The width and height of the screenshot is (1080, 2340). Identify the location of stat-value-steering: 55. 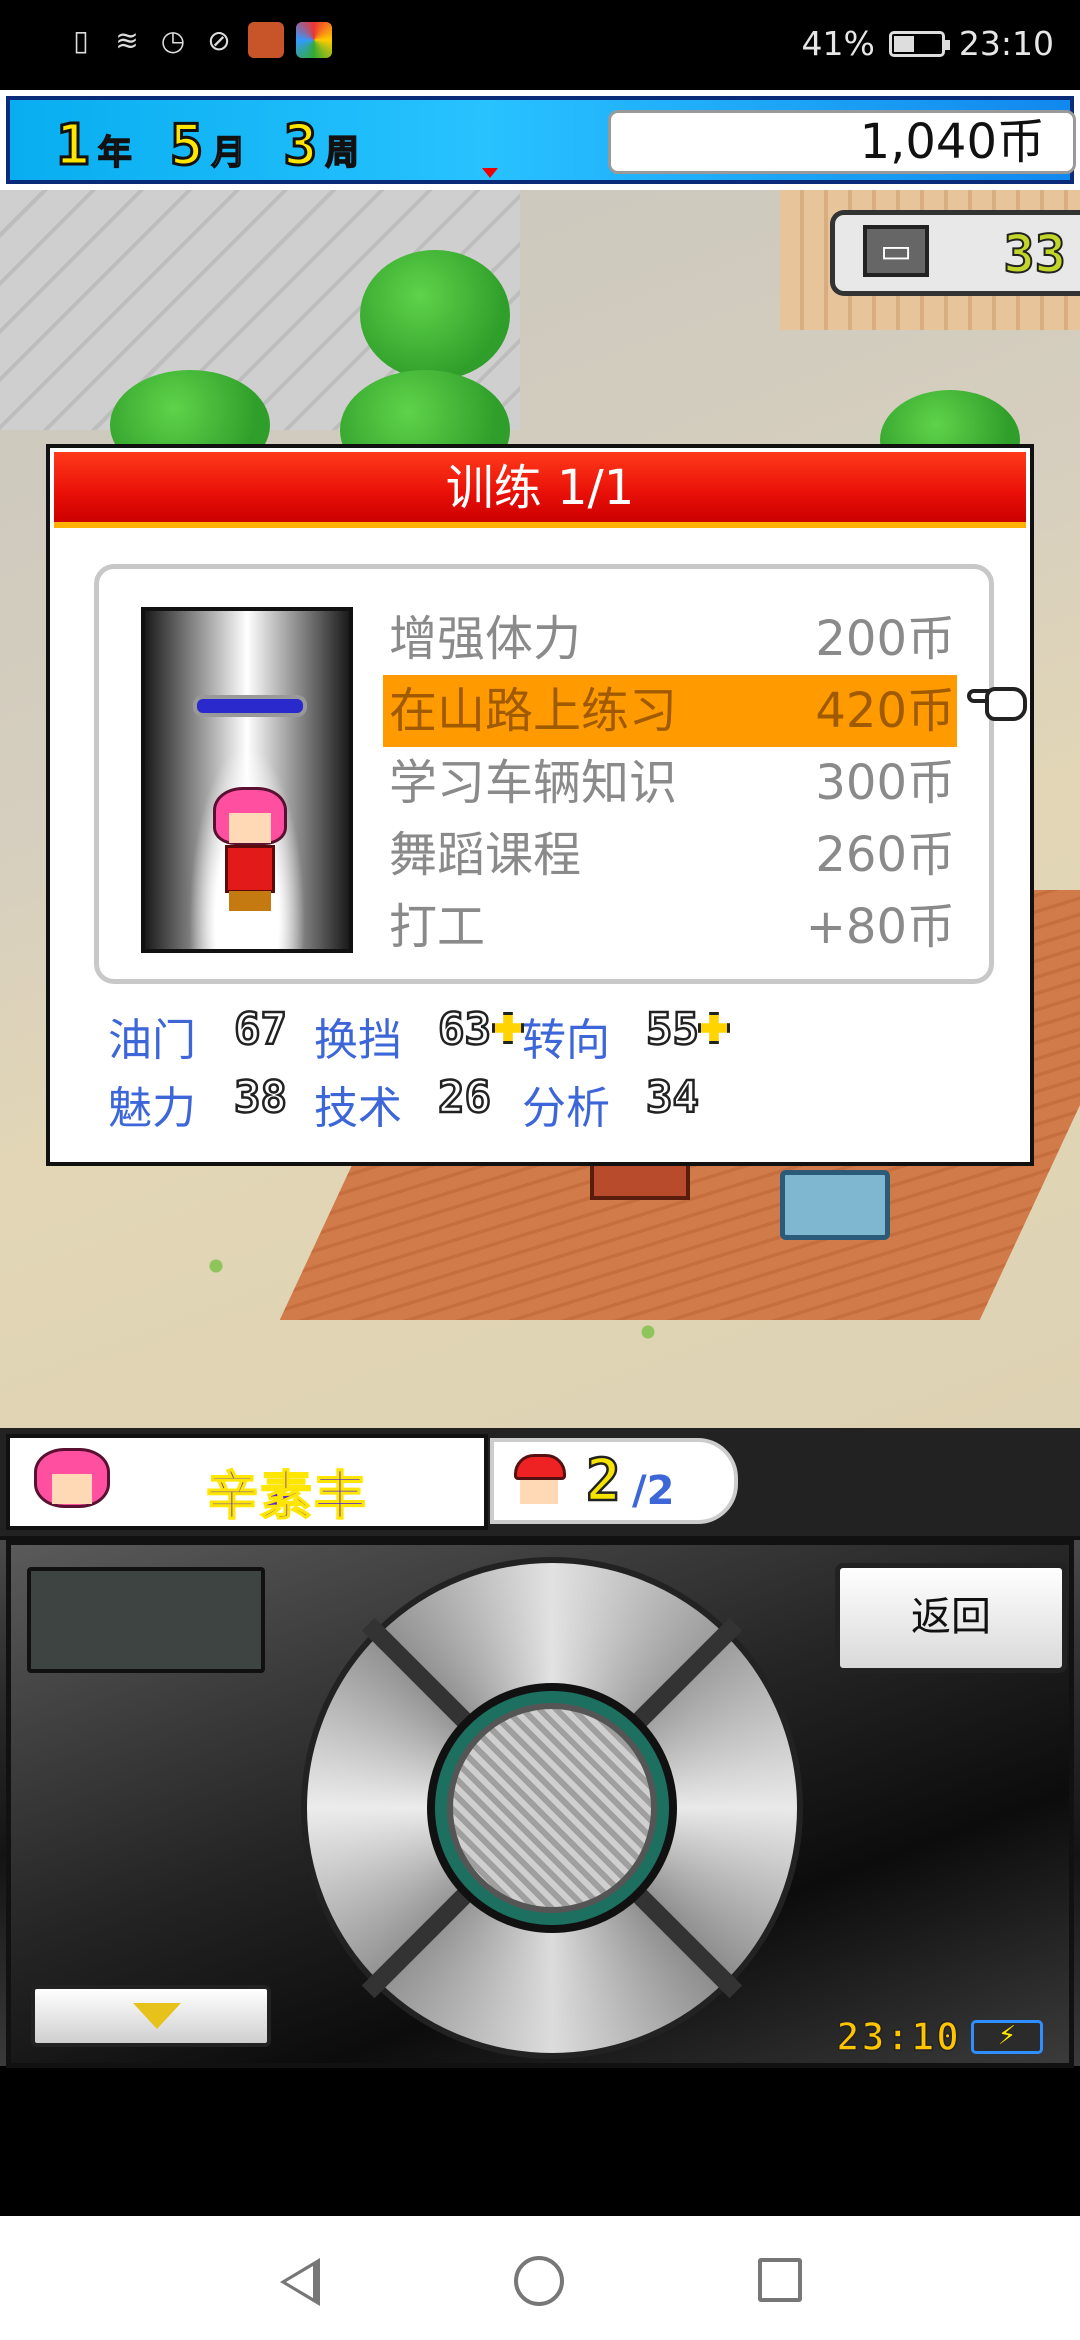
(672, 1030).